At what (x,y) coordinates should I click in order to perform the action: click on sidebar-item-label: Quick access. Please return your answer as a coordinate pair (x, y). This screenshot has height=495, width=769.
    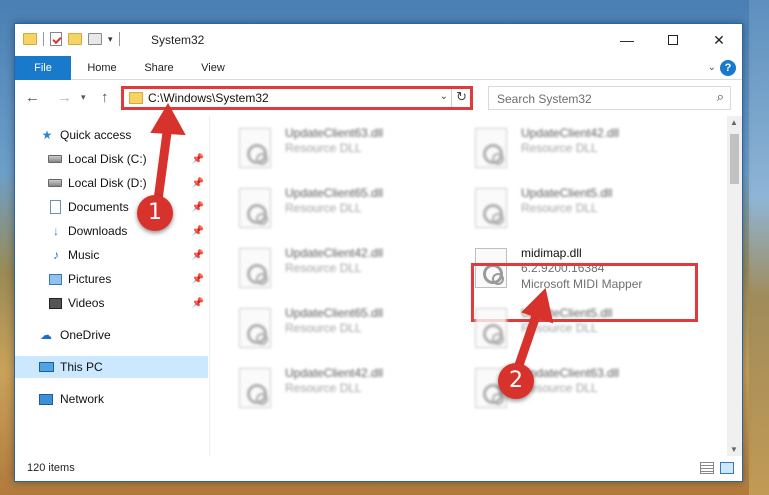
    Looking at the image, I should click on (96, 135).